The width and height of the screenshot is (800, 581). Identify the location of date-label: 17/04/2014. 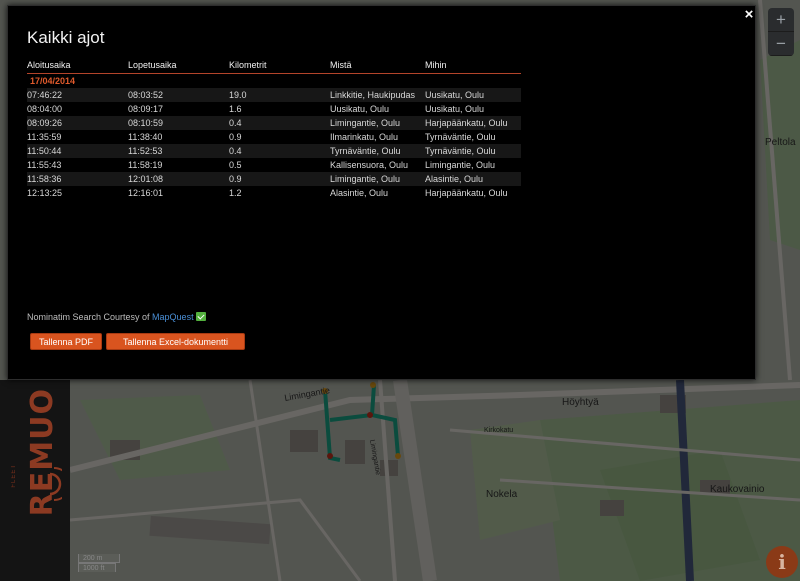
(53, 80).